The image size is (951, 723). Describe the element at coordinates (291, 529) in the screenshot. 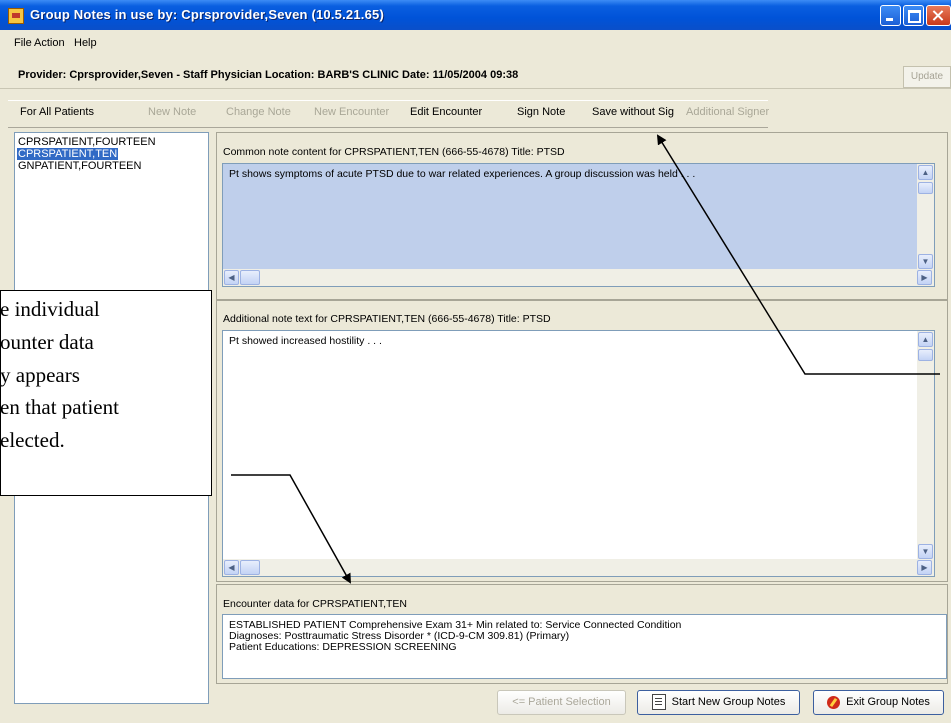

I see `arrow-to-encounter` at that location.